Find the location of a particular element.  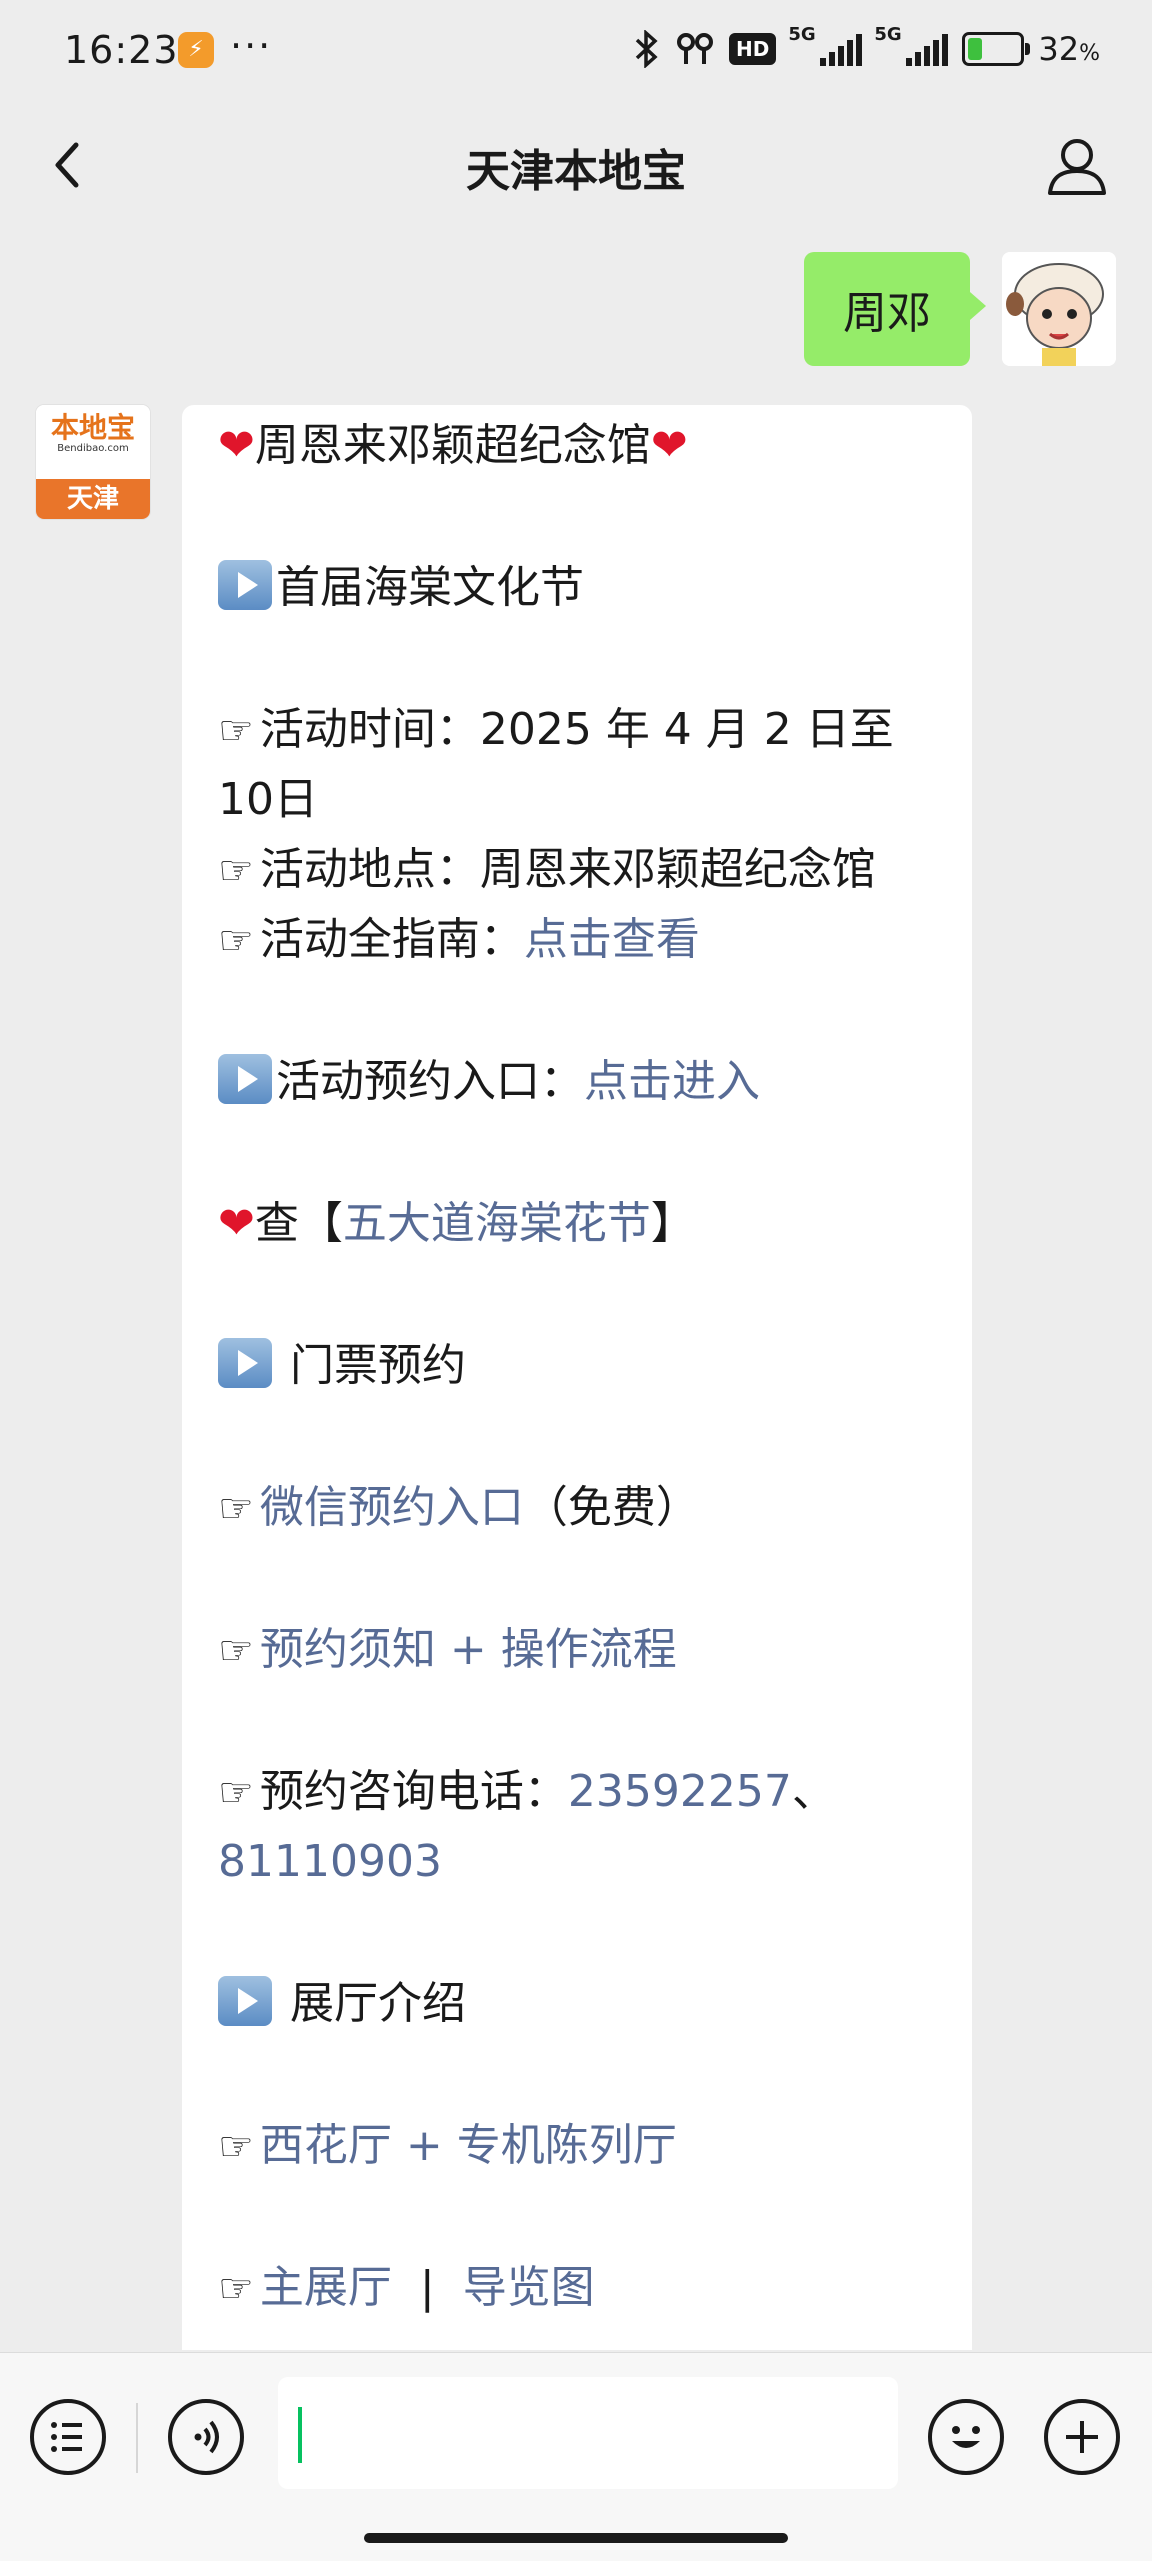

home-indicator is located at coordinates (576, 2538).